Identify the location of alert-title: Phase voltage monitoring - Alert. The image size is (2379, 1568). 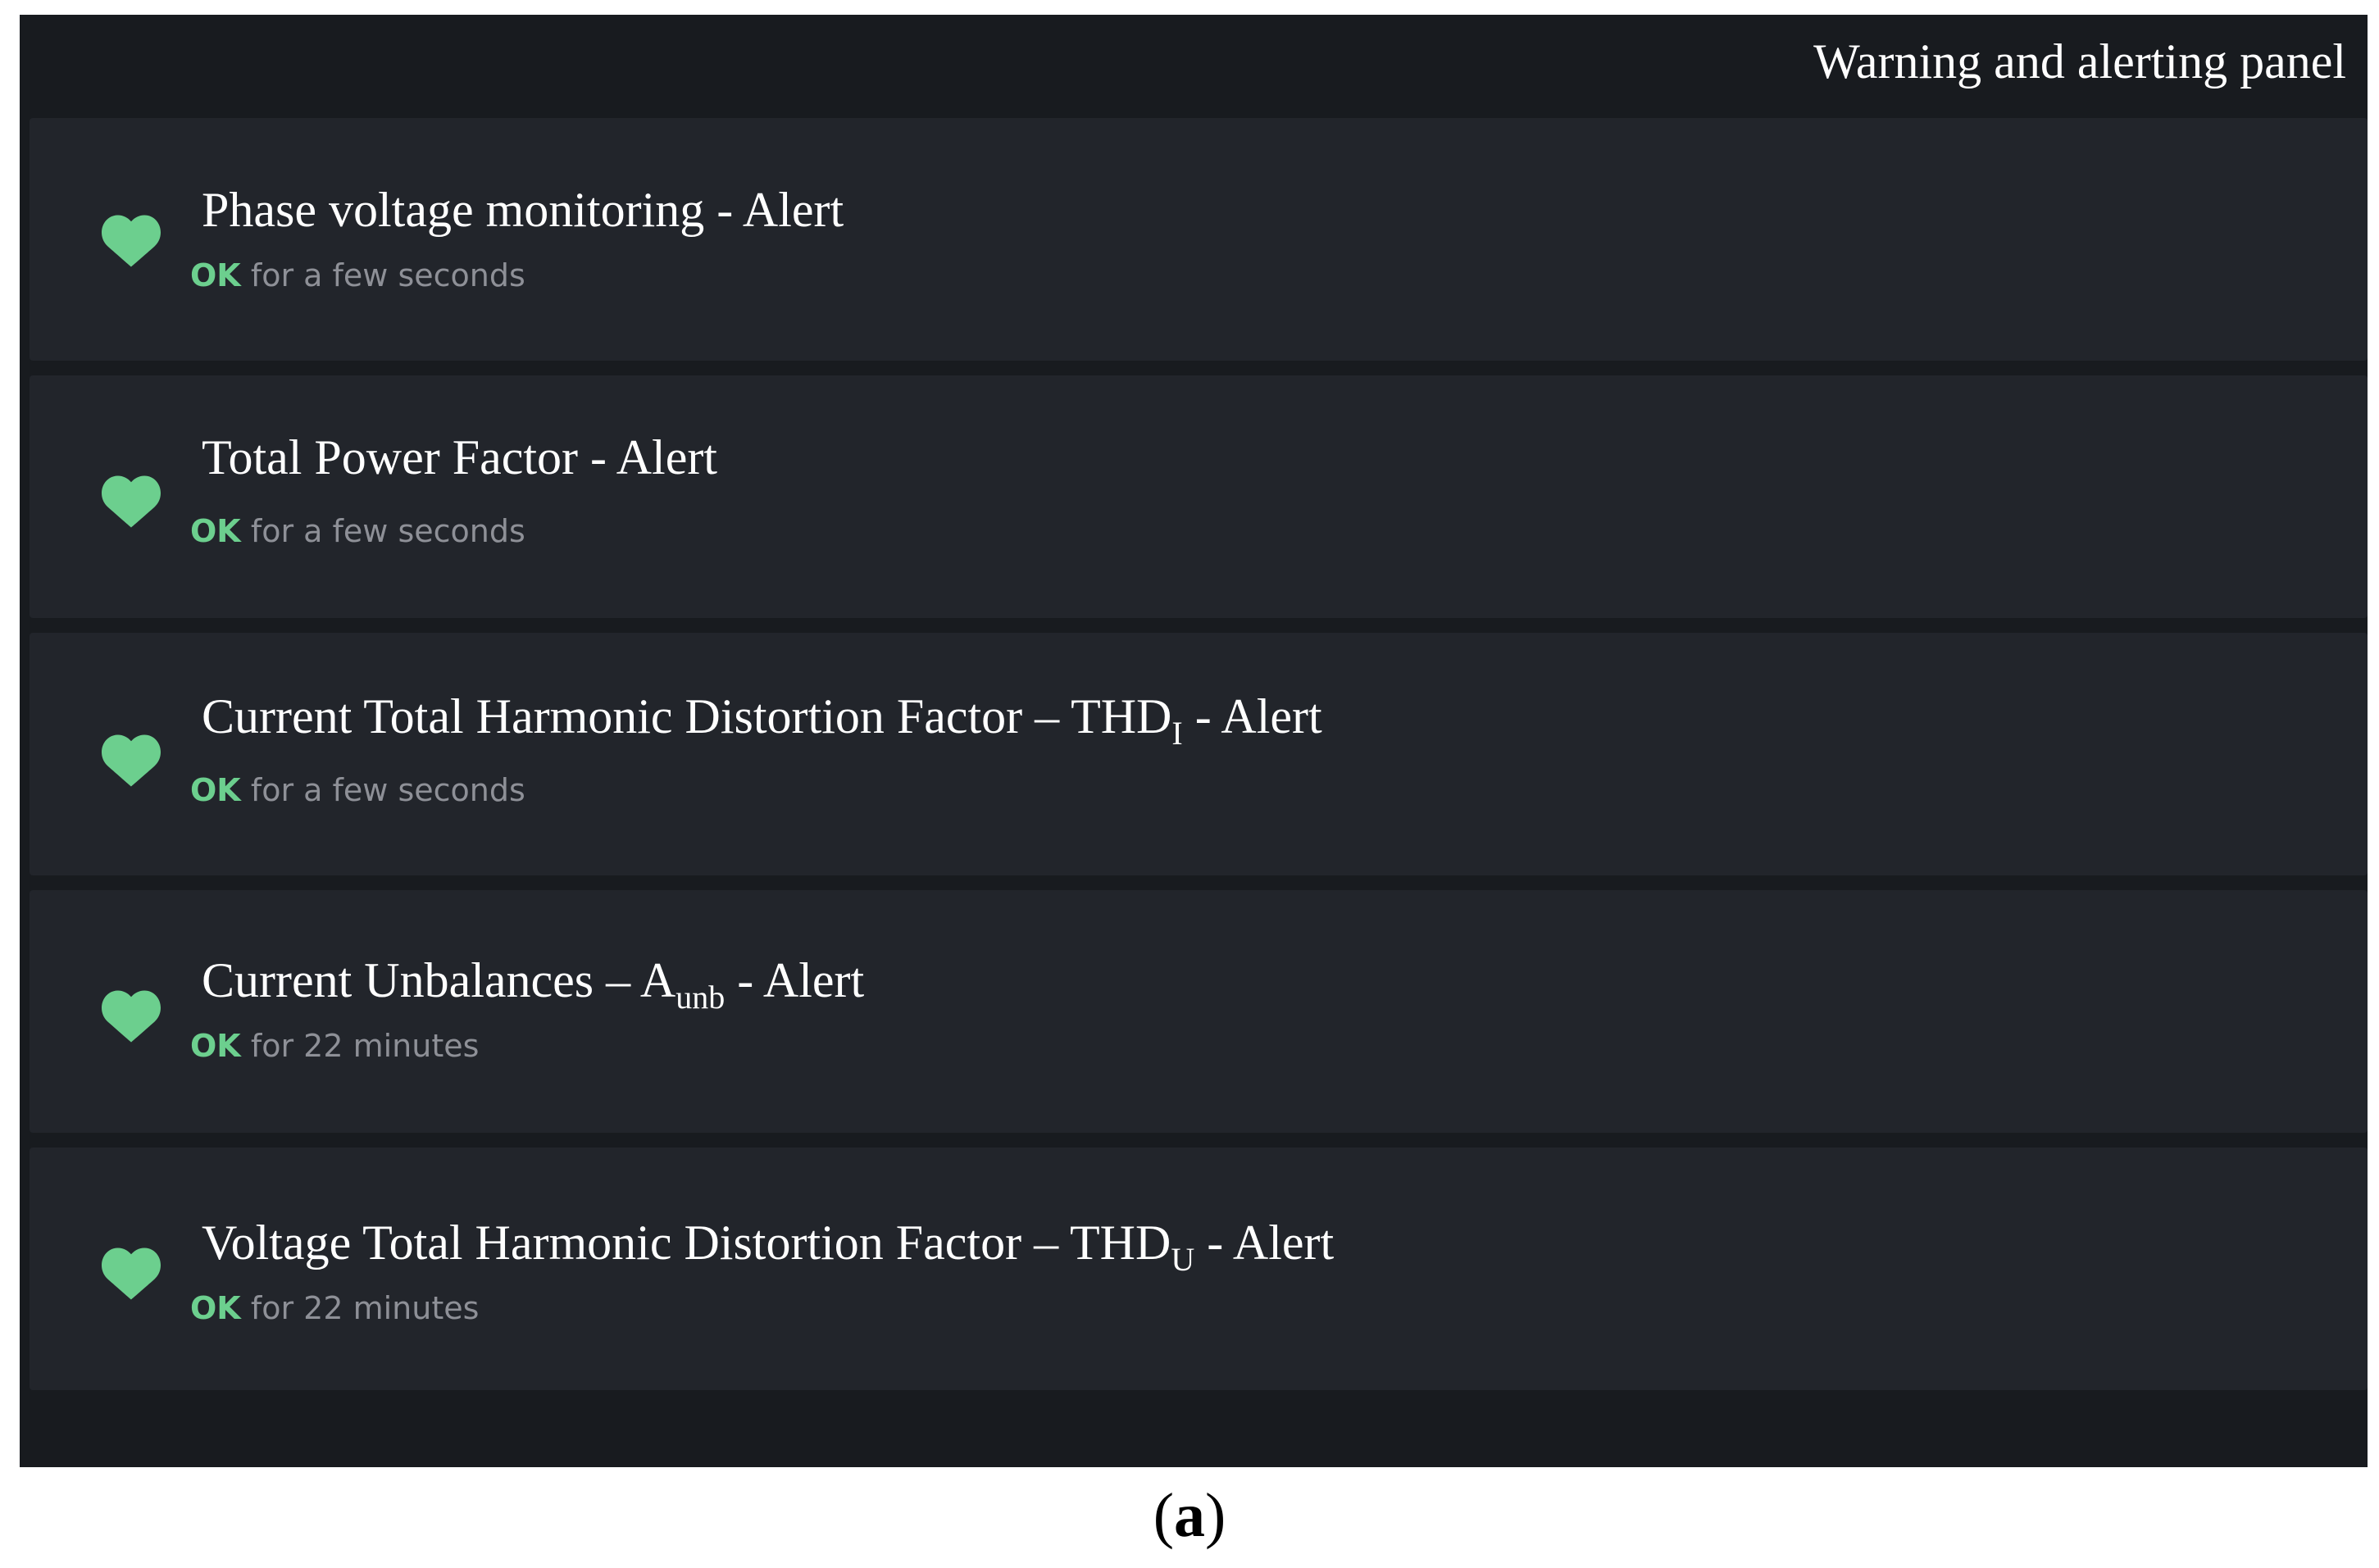
(523, 210).